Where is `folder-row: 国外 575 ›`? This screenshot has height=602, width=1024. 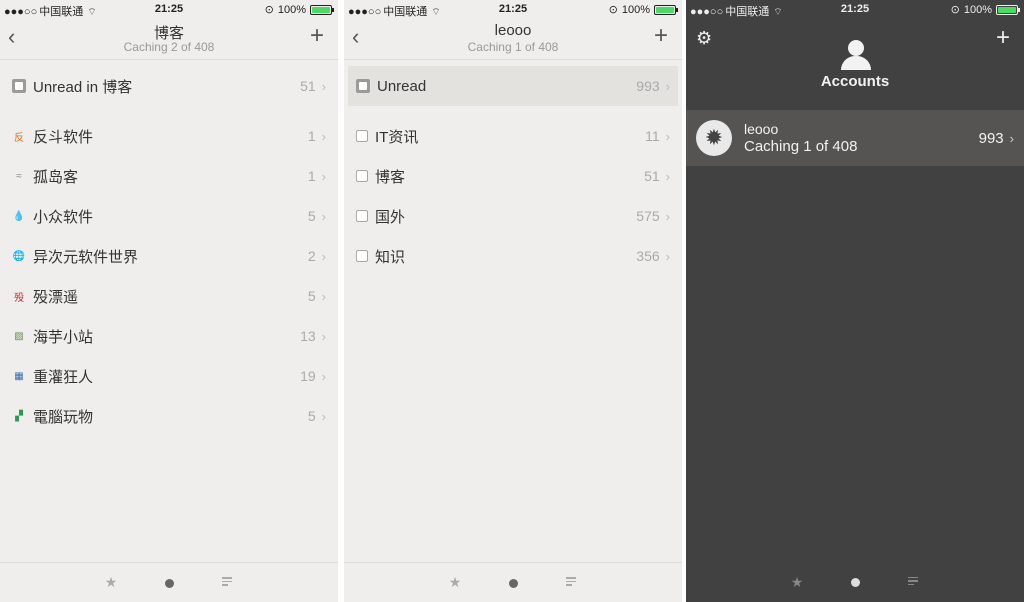
folder-row: 国外 575 › is located at coordinates (513, 216).